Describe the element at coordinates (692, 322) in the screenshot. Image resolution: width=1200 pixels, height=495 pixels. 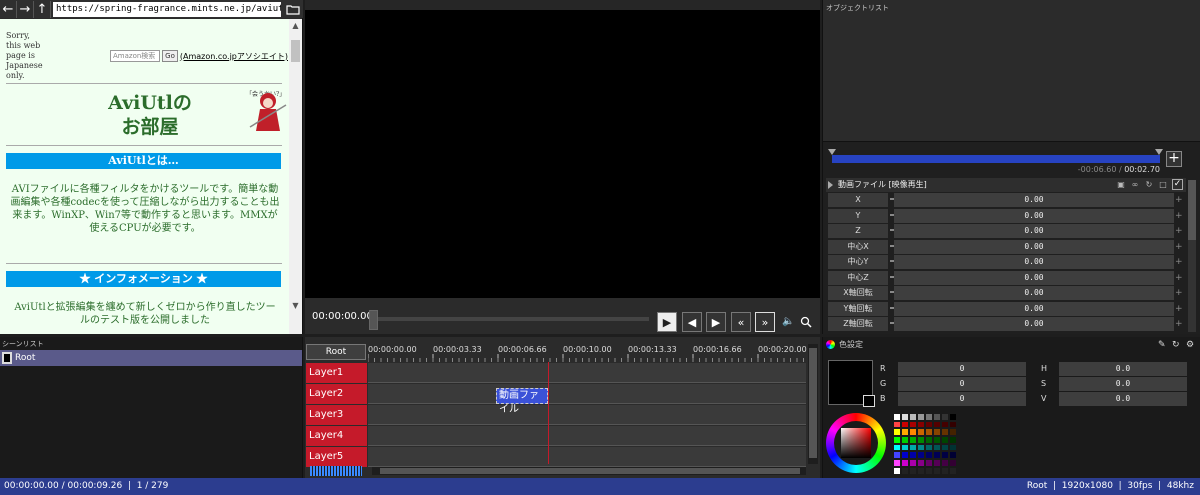
I see `prev-frame-icon: ◀` at that location.